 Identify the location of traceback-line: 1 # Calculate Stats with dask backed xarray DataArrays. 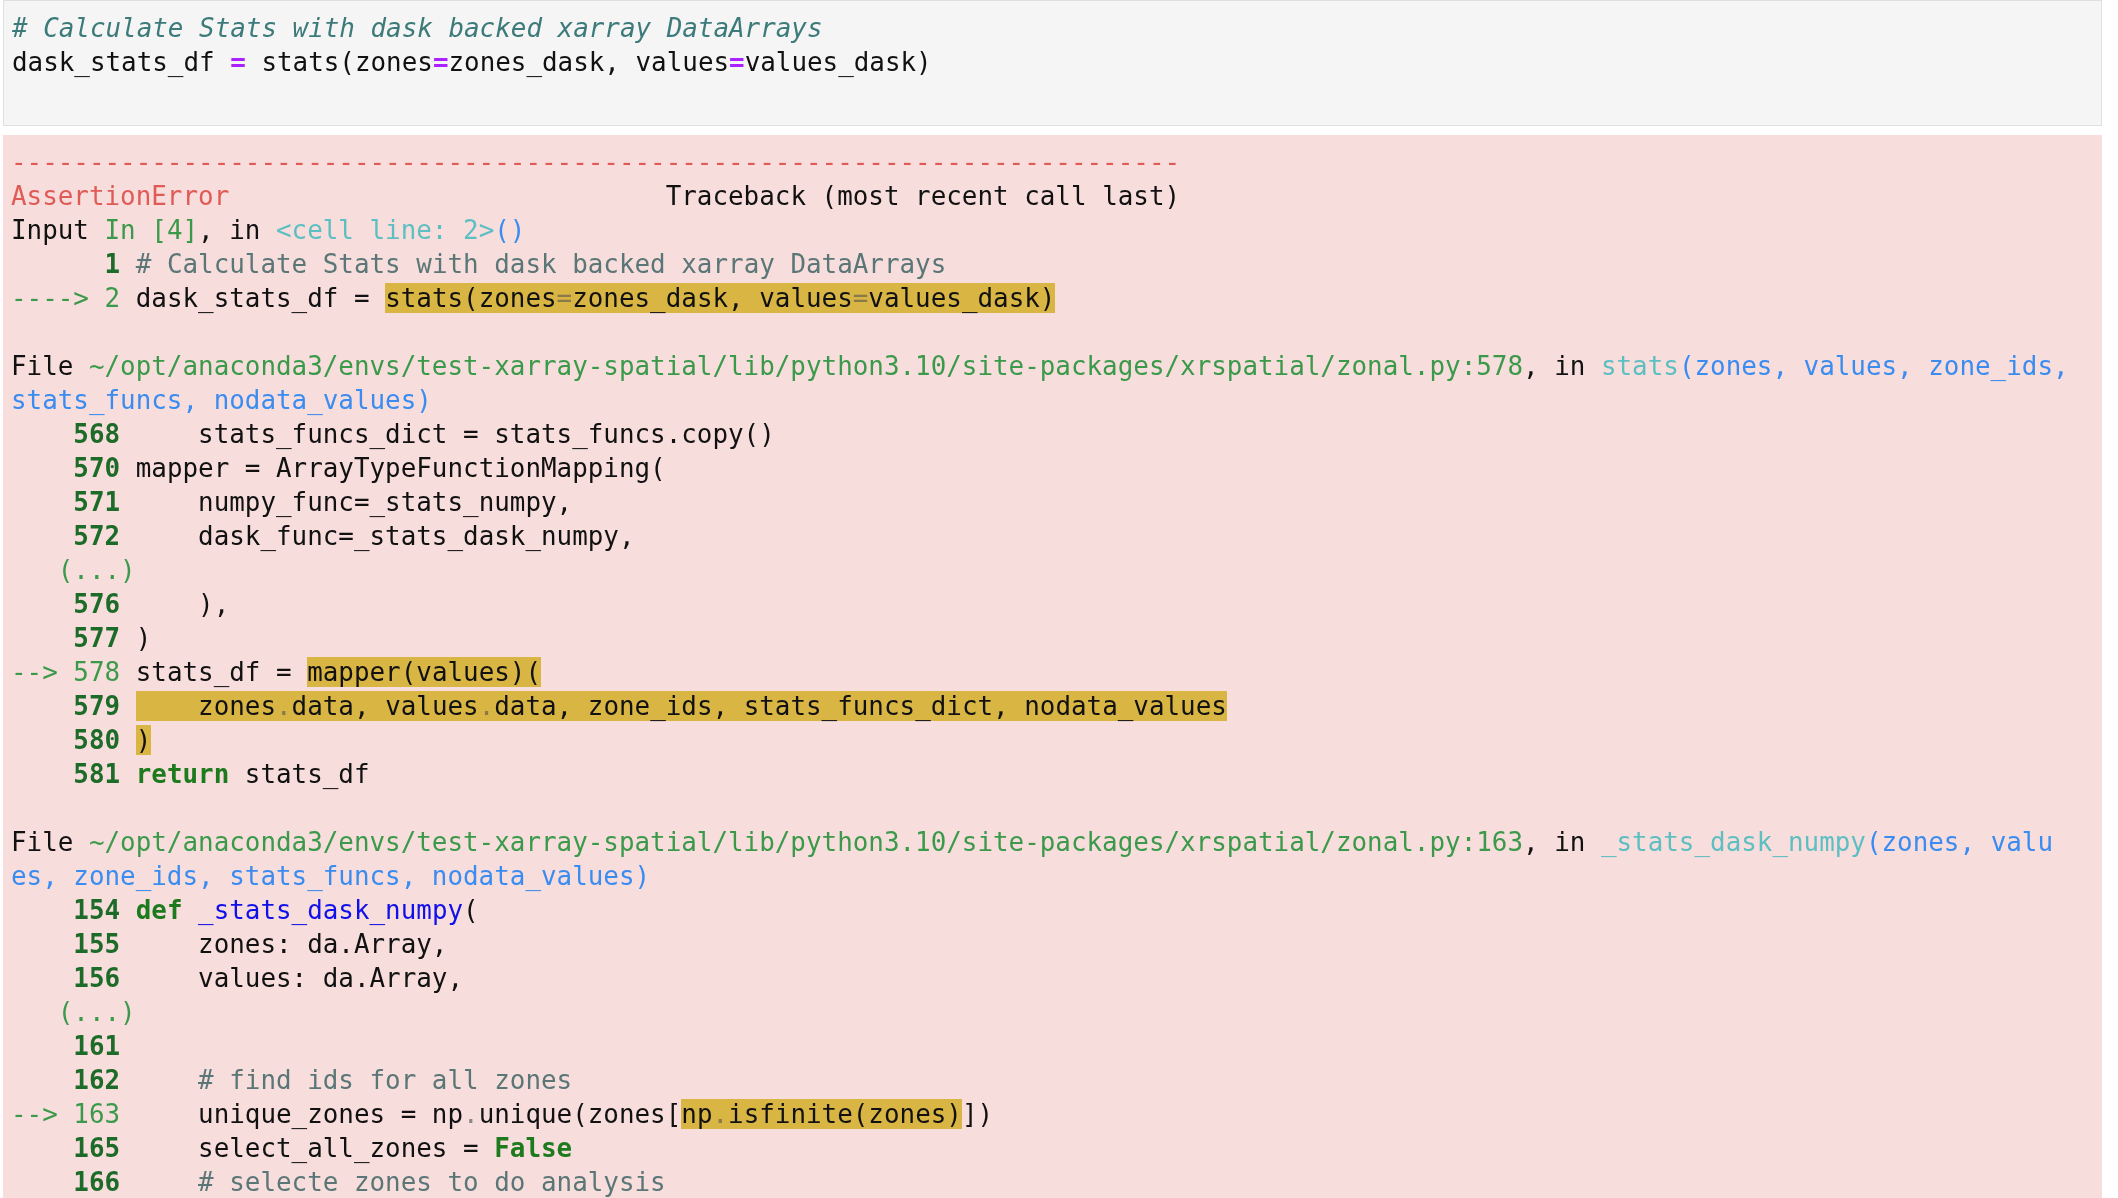
(525, 264).